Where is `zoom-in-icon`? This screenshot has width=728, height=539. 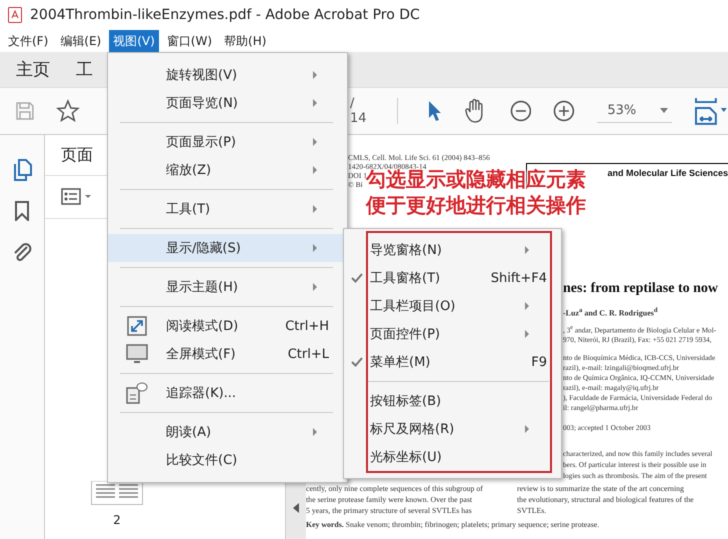
zoom-in-icon is located at coordinates (564, 111).